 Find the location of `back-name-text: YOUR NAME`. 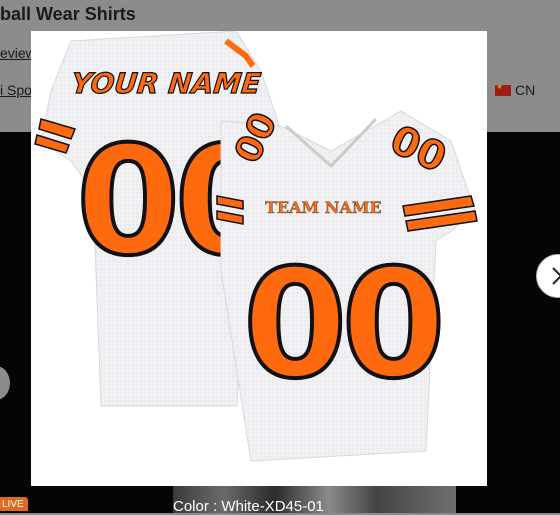

back-name-text: YOUR NAME is located at coordinates (166, 83).